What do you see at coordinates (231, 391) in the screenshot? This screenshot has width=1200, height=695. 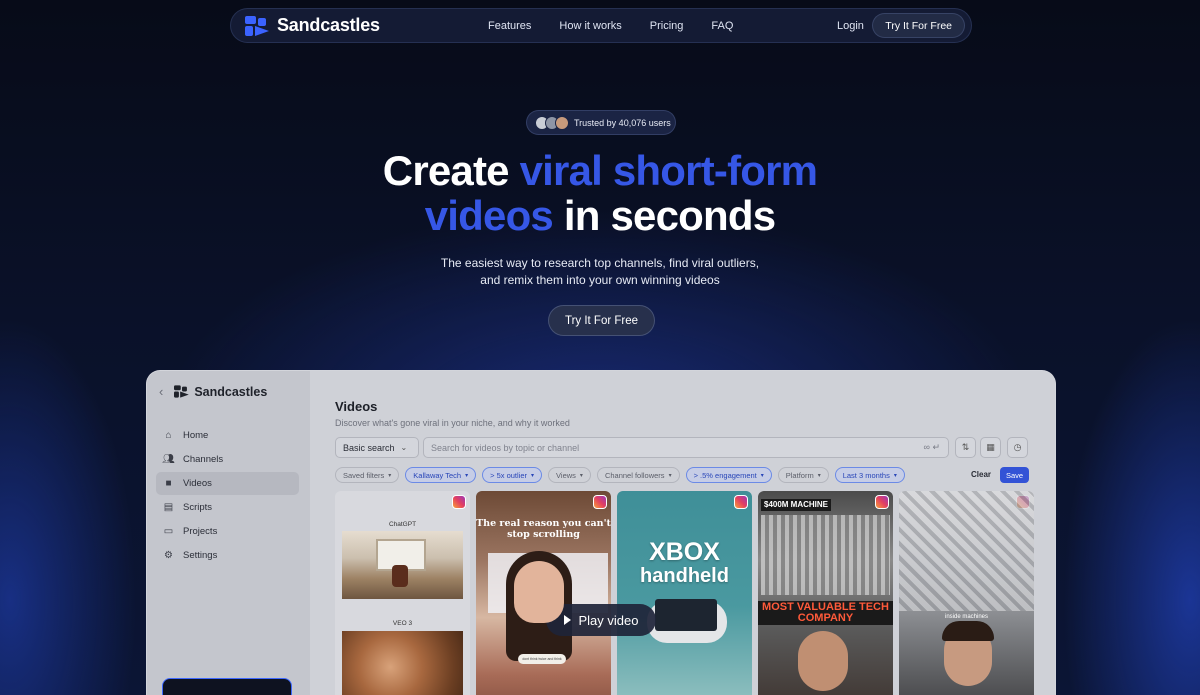 I see `app-brand-name: Sandcastles` at bounding box center [231, 391].